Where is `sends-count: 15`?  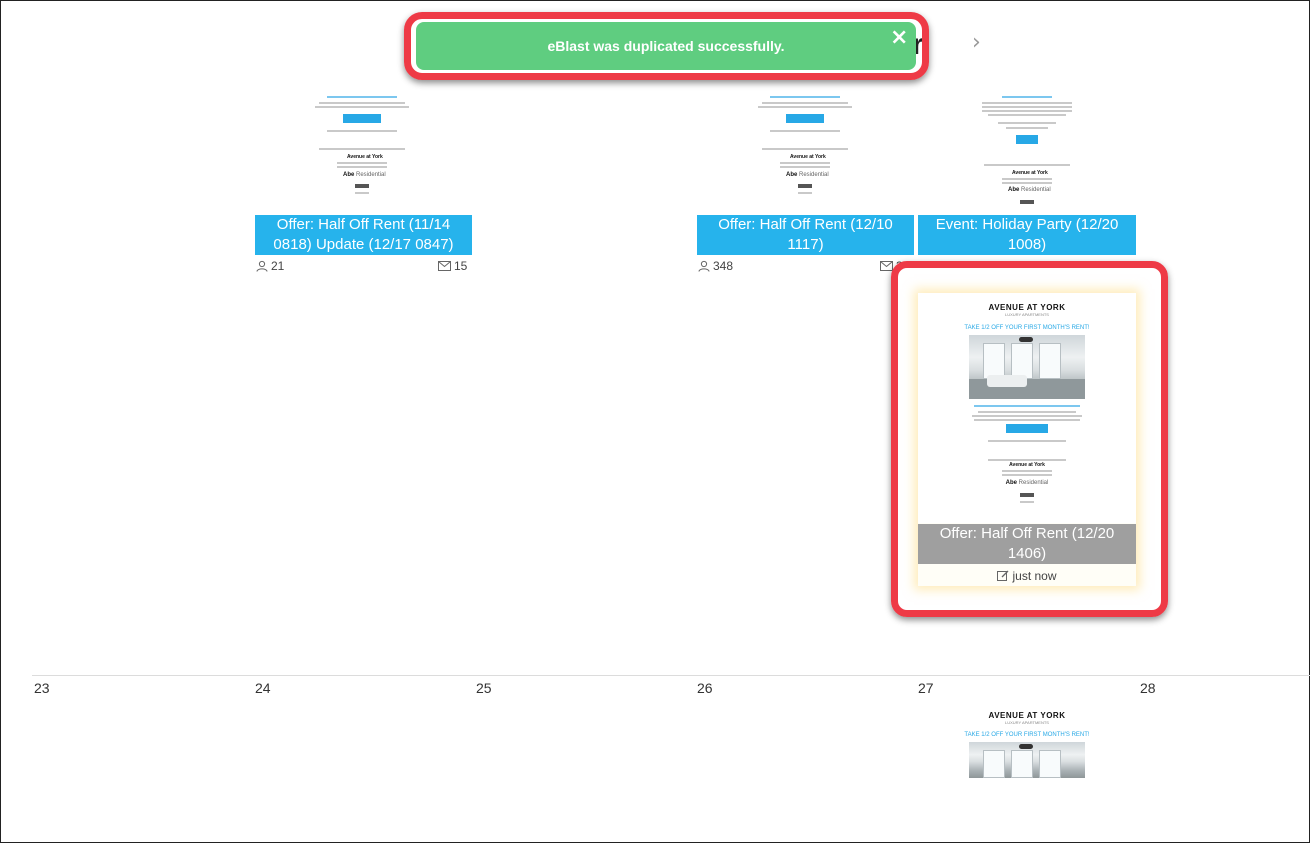
sends-count: 15 is located at coordinates (461, 266).